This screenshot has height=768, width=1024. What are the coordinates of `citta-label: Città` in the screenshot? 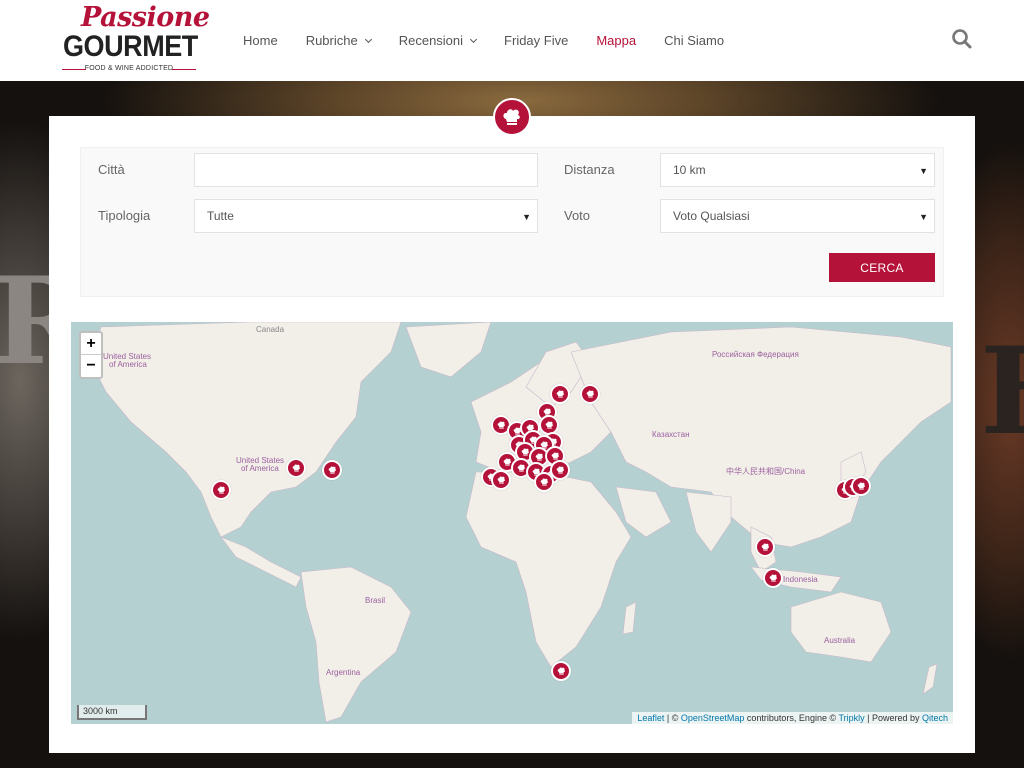 It's located at (111, 169).